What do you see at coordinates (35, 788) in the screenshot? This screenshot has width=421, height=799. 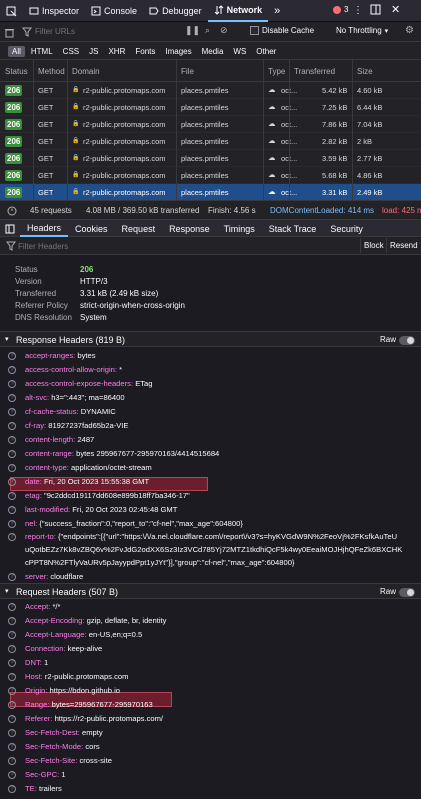 I see `header-row: ? TE: trailers` at bounding box center [35, 788].